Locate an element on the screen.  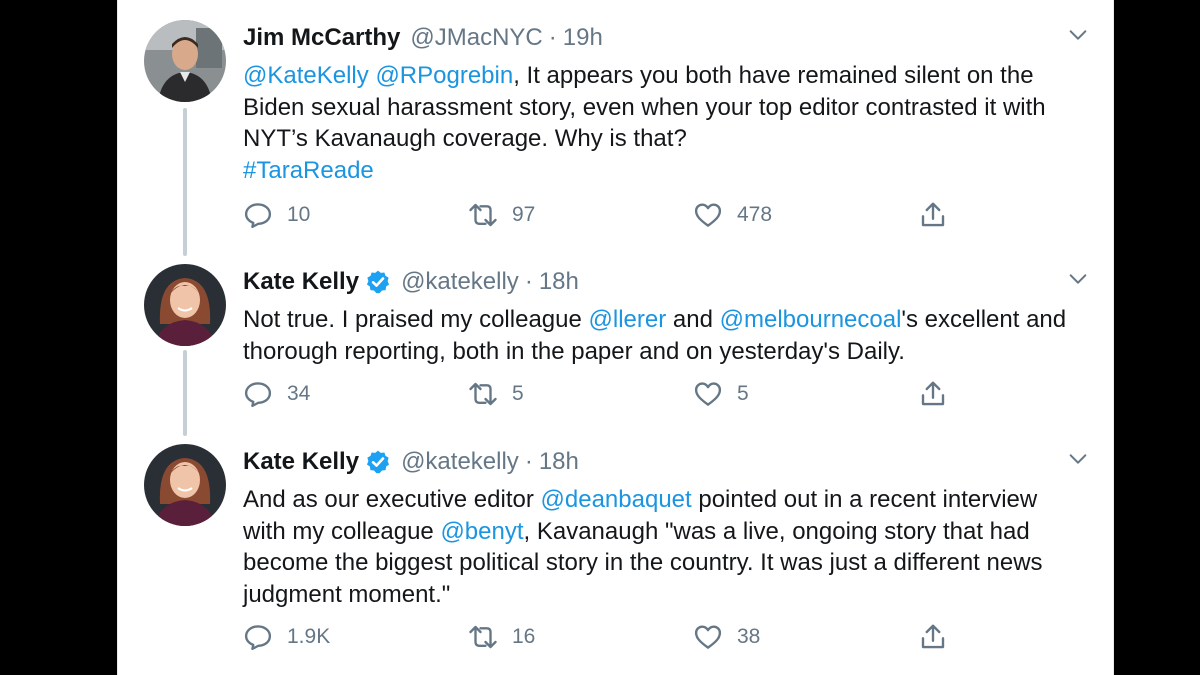
retweet-count: 16 is located at coordinates (524, 636).